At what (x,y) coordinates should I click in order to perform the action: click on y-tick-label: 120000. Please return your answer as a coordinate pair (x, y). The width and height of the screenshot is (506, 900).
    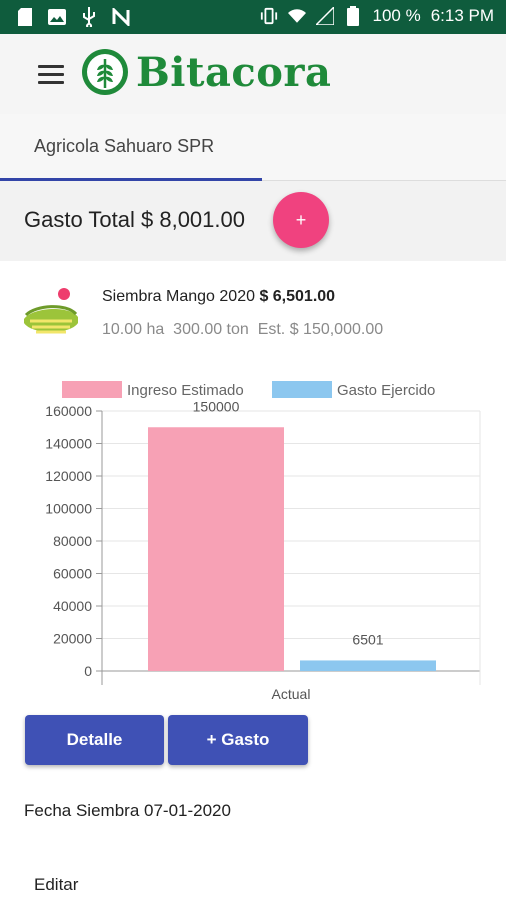
    Looking at the image, I should click on (68, 476).